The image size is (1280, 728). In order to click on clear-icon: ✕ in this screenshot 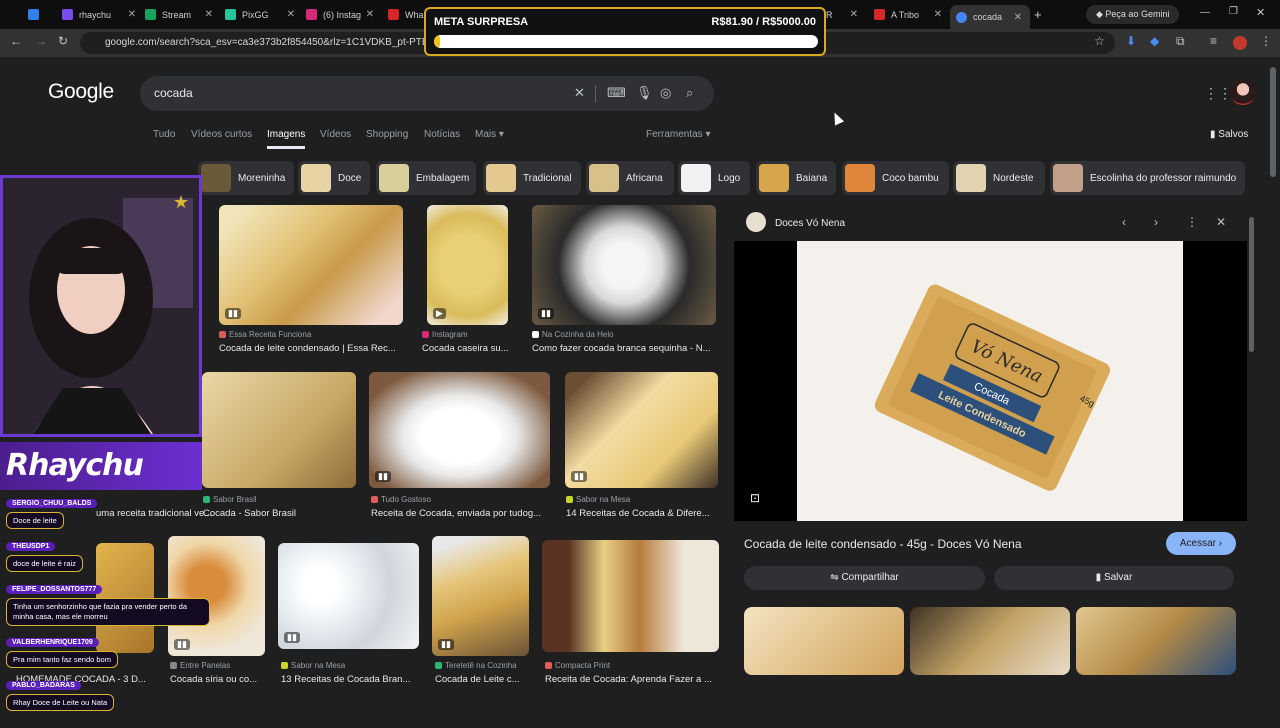, I will do `click(579, 93)`.